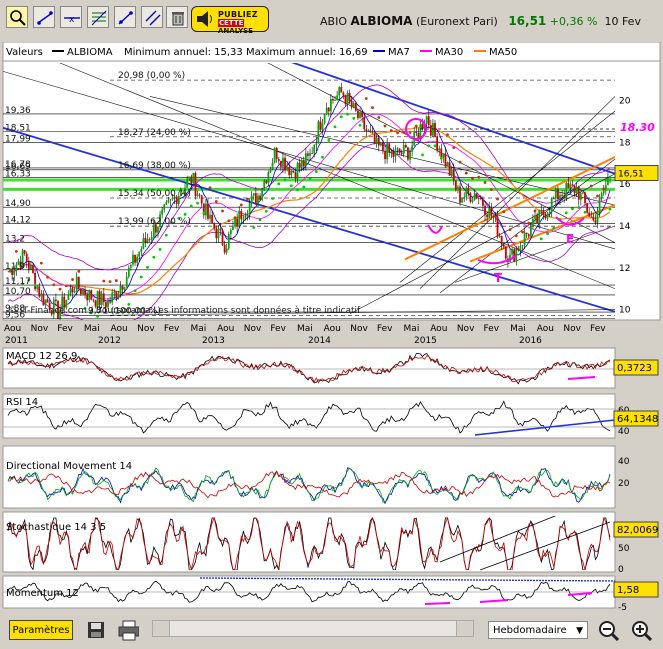 Image resolution: width=663 pixels, height=649 pixels. Describe the element at coordinates (154, 222) in the screenshot. I see `fib-label-4: 13,99 (62,00 %)` at that location.